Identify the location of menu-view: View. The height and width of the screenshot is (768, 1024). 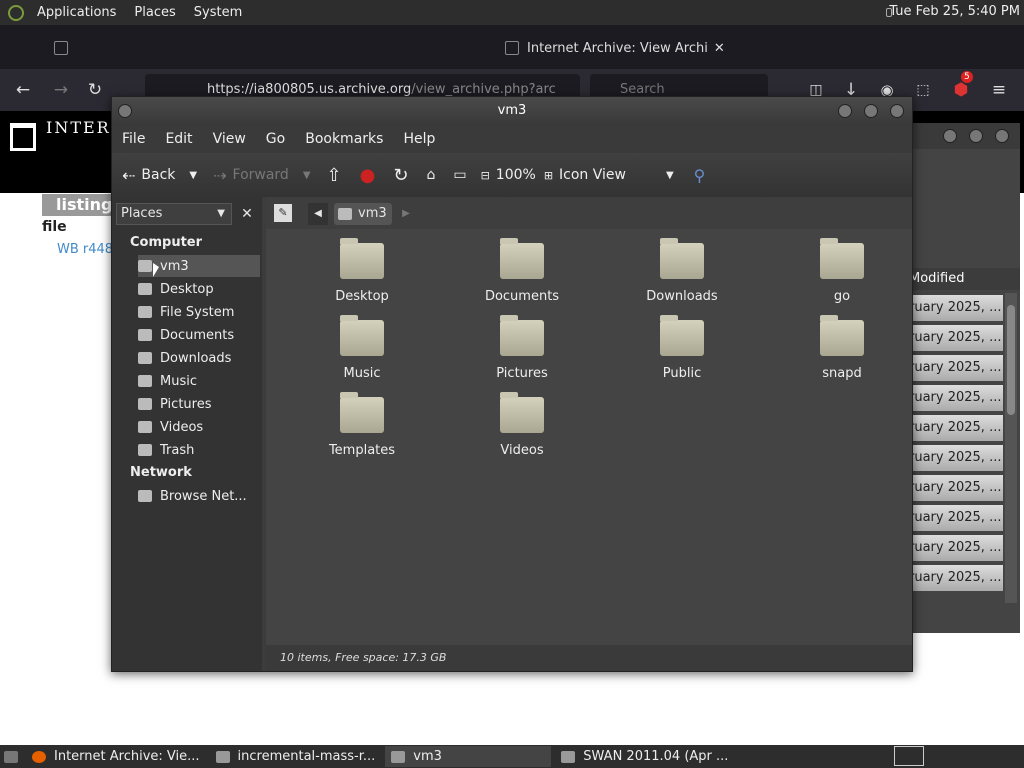
(229, 139).